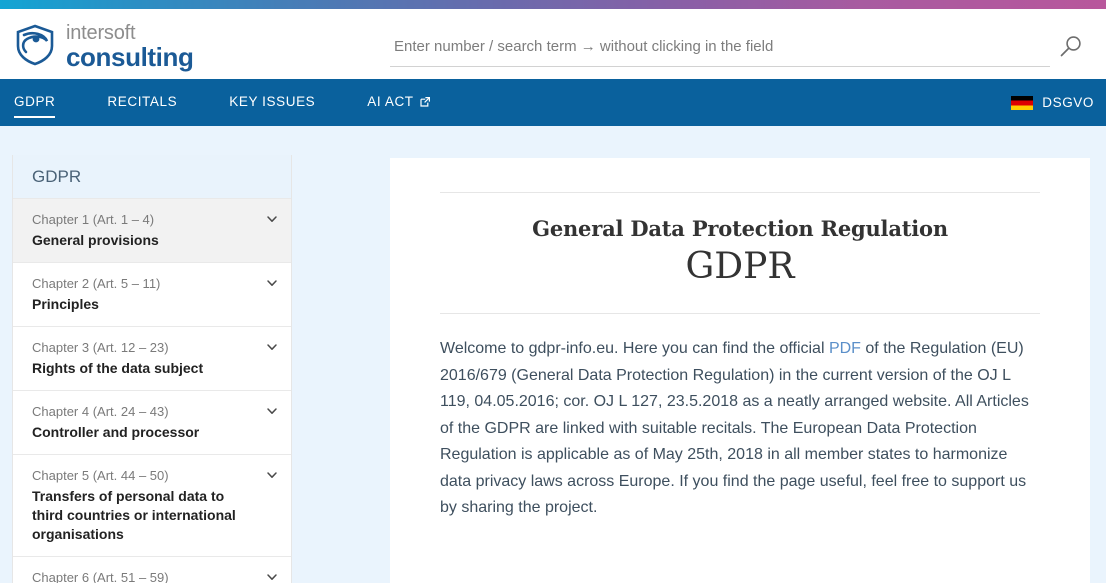  What do you see at coordinates (720, 49) in the screenshot?
I see `search-input` at bounding box center [720, 49].